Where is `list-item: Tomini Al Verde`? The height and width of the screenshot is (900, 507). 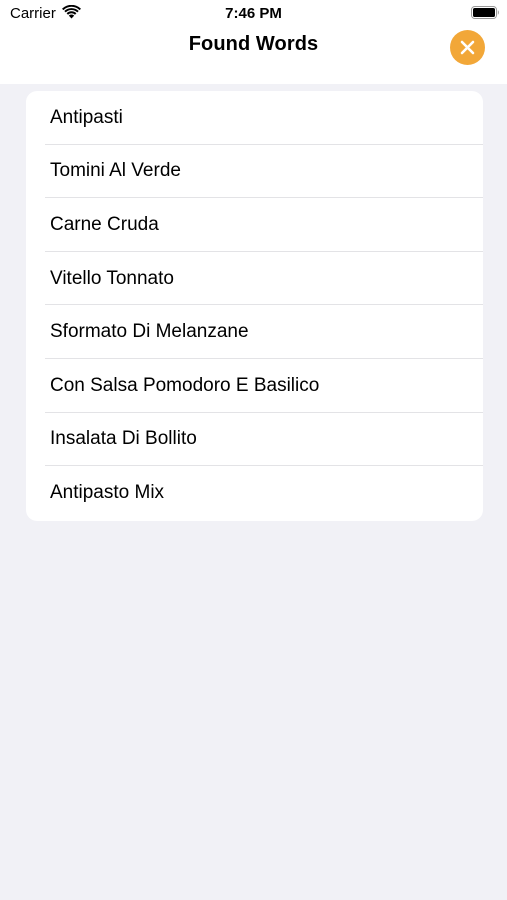
list-item: Tomini Al Verde is located at coordinates (254, 172).